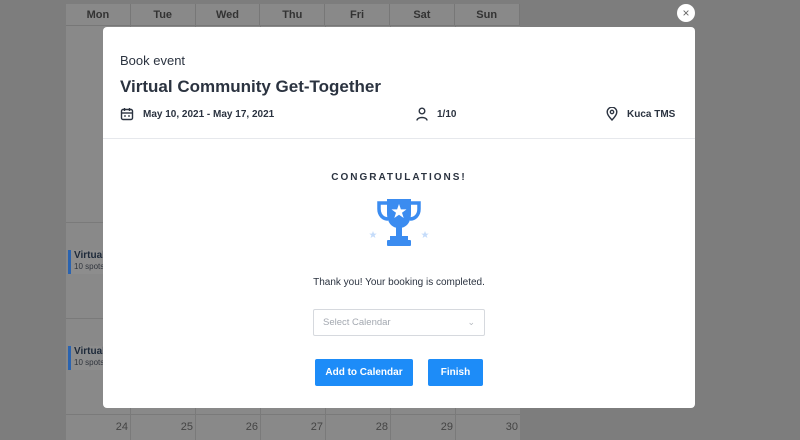 The height and width of the screenshot is (440, 800). I want to click on calendar-date: 29, so click(446, 427).